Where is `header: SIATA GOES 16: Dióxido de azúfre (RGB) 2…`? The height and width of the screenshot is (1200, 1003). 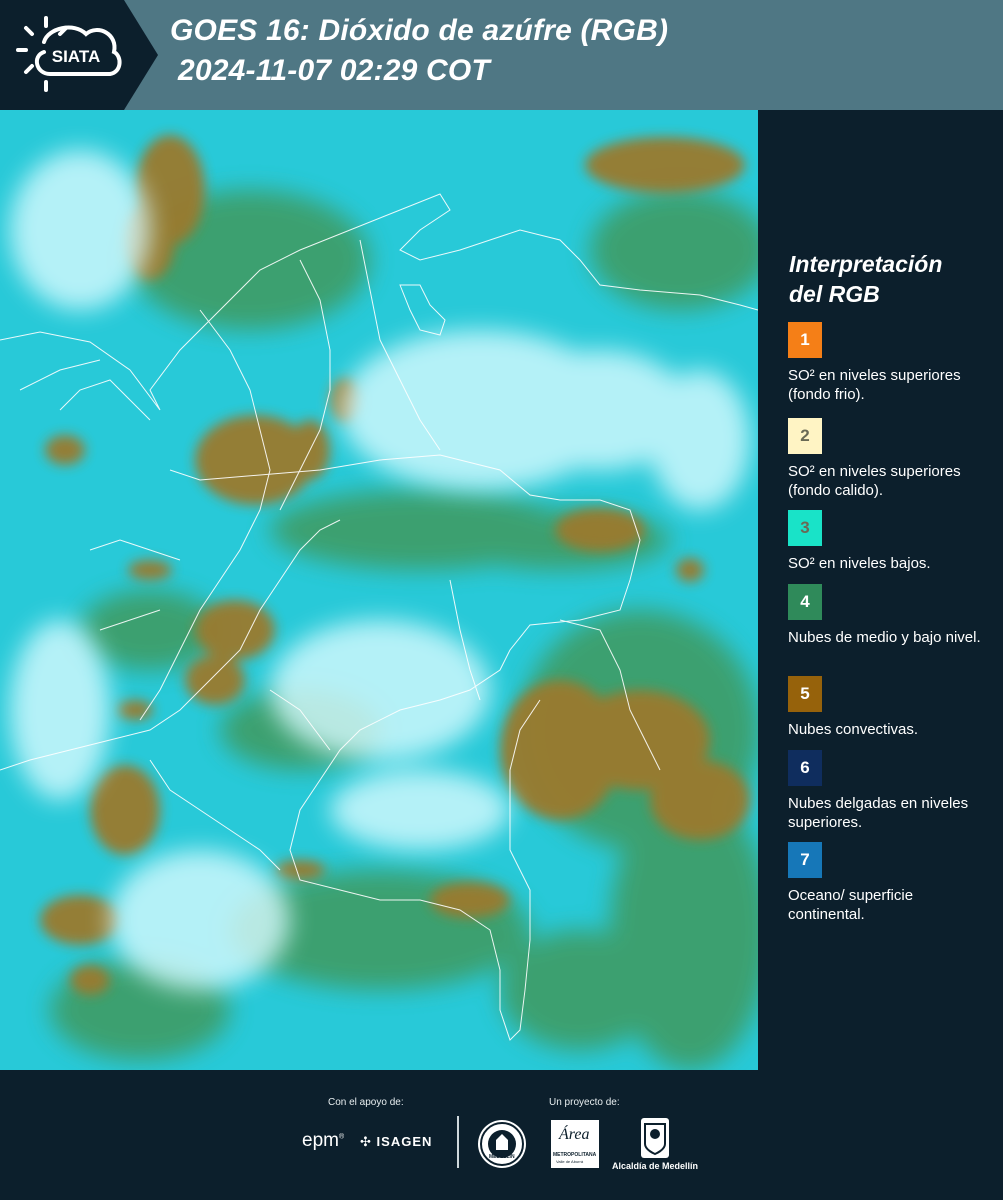
header: SIATA GOES 16: Dióxido de azúfre (RGB) 2… is located at coordinates (501, 55).